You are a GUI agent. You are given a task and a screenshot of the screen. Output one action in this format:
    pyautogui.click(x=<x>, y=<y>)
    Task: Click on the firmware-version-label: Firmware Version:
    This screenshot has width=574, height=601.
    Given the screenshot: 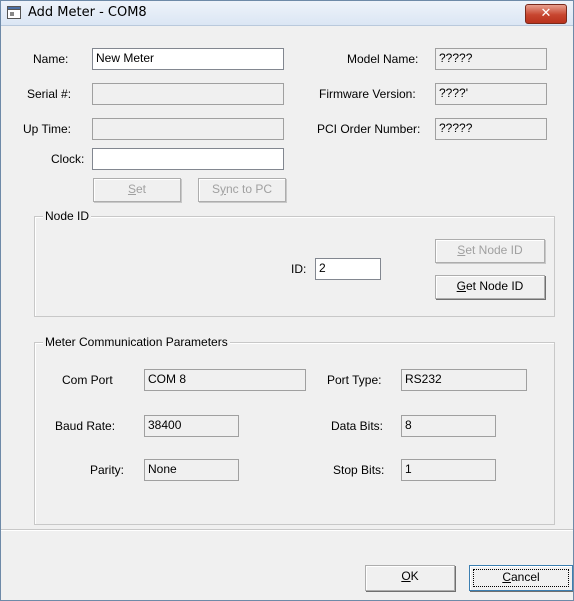 What is the action you would take?
    pyautogui.click(x=367, y=94)
    